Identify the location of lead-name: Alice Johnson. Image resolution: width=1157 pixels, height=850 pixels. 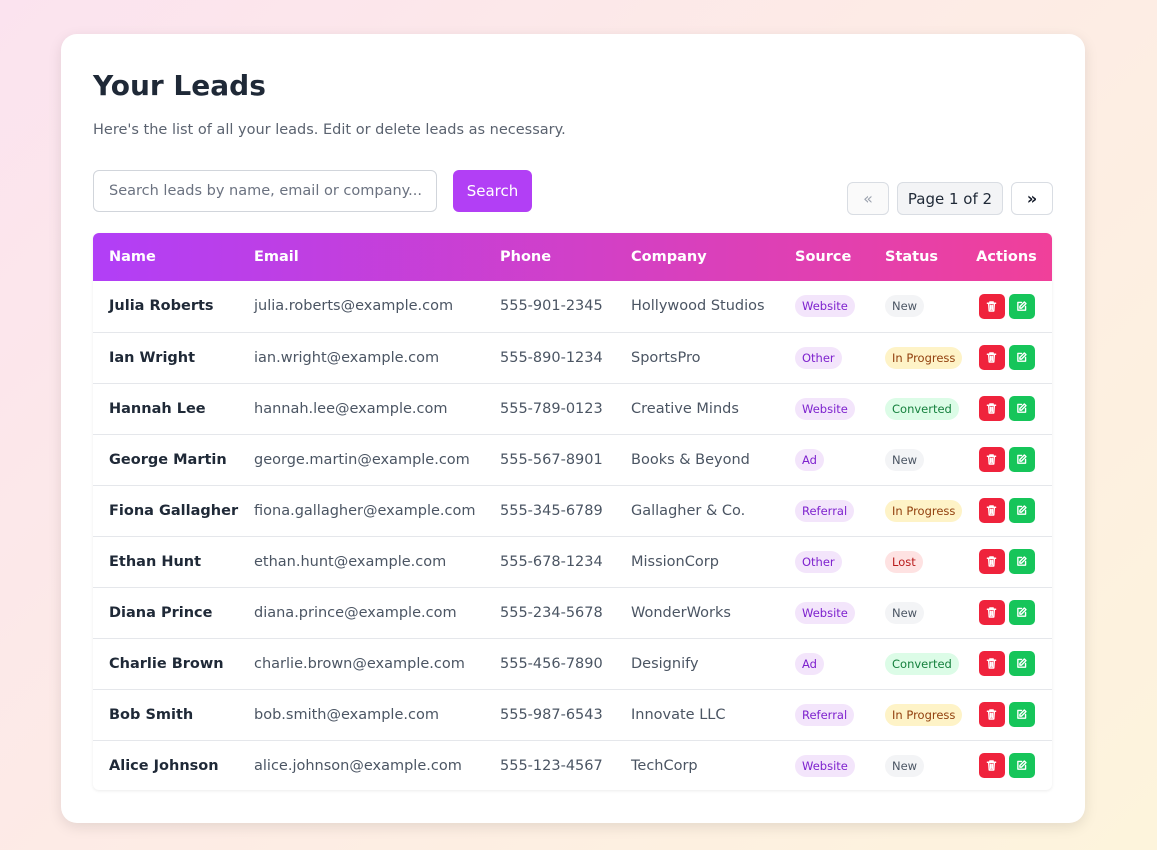
(164, 765).